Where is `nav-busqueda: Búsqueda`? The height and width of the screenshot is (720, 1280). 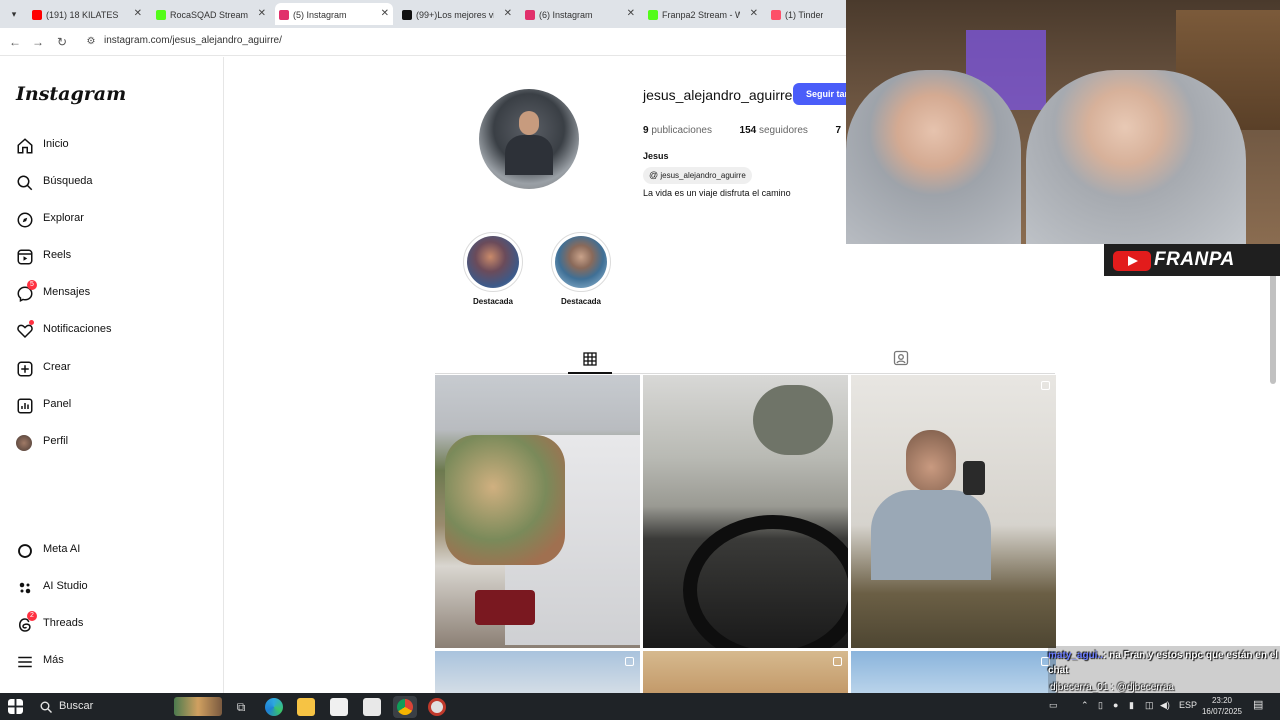 nav-busqueda: Búsqueda is located at coordinates (116, 183).